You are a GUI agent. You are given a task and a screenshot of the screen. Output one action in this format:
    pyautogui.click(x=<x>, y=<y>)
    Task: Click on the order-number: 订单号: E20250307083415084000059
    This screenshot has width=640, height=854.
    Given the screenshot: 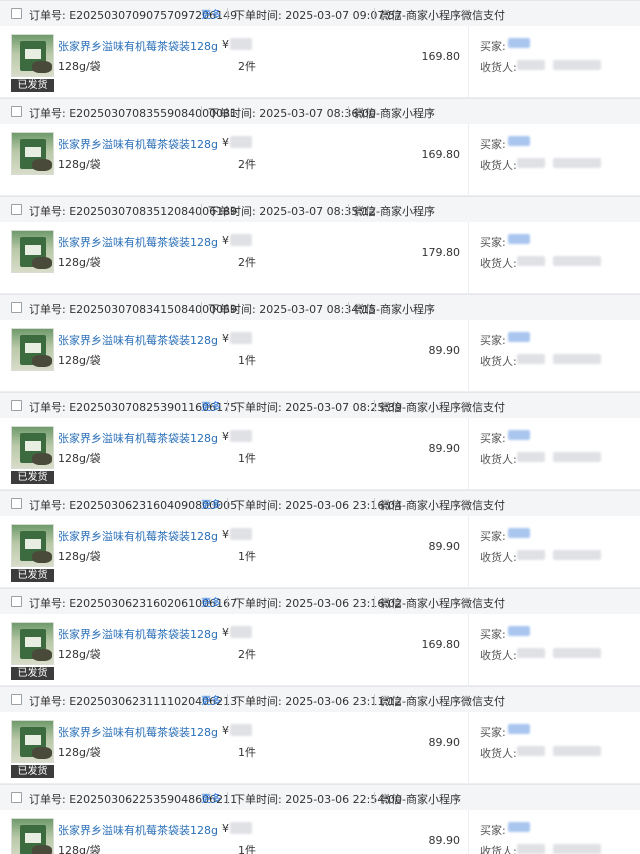 What is the action you would take?
    pyautogui.click(x=133, y=309)
    